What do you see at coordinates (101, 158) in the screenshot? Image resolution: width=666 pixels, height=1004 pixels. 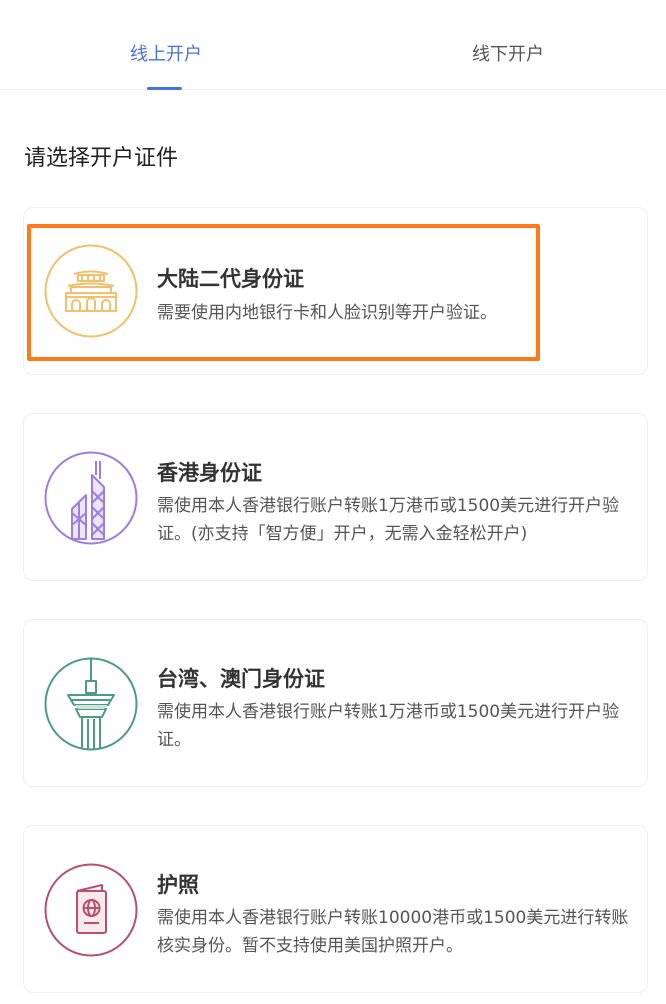 I see `section-title: 请选择开户证件` at bounding box center [101, 158].